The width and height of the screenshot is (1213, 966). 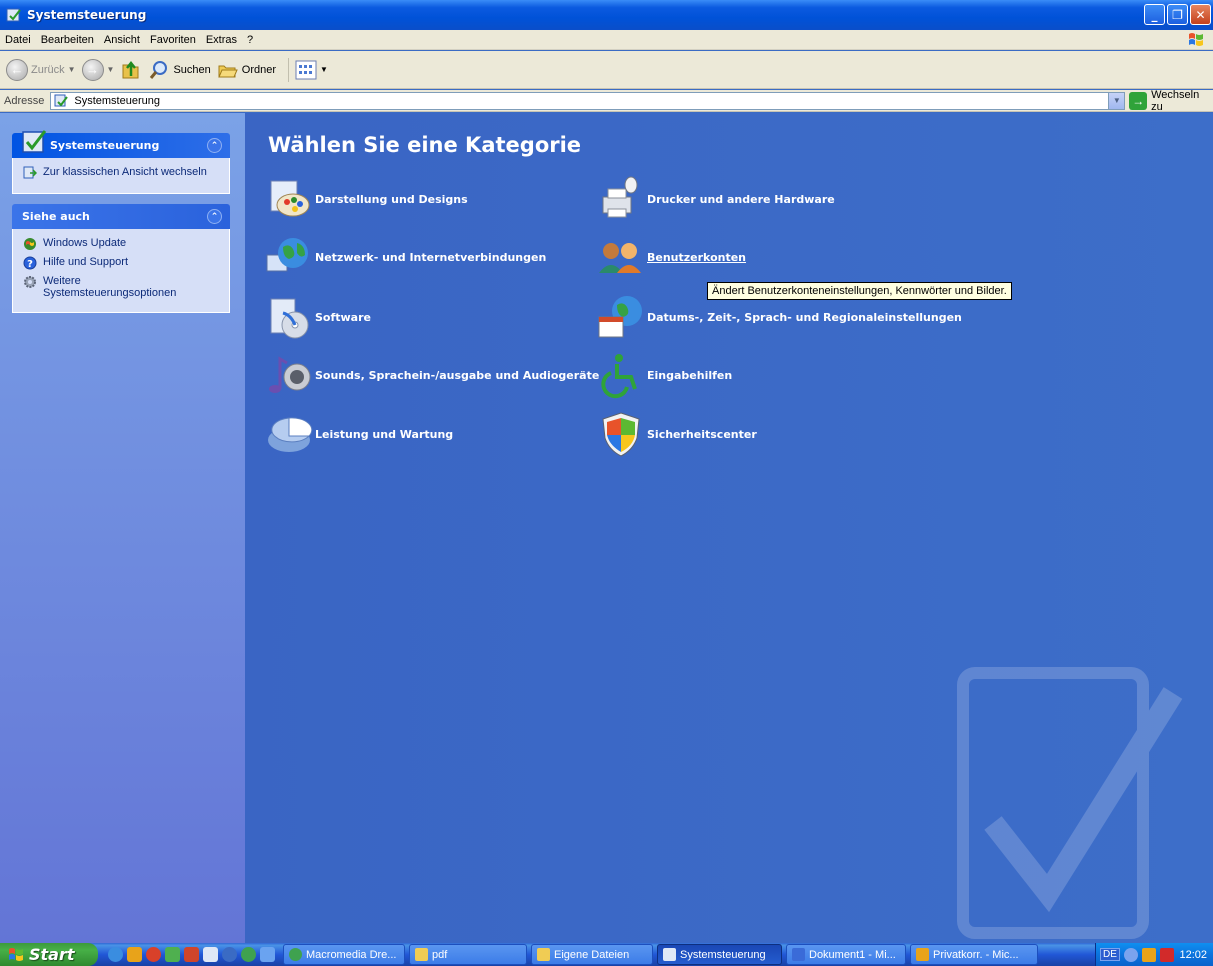 I want to click on quick-launch, so click(x=191, y=954).